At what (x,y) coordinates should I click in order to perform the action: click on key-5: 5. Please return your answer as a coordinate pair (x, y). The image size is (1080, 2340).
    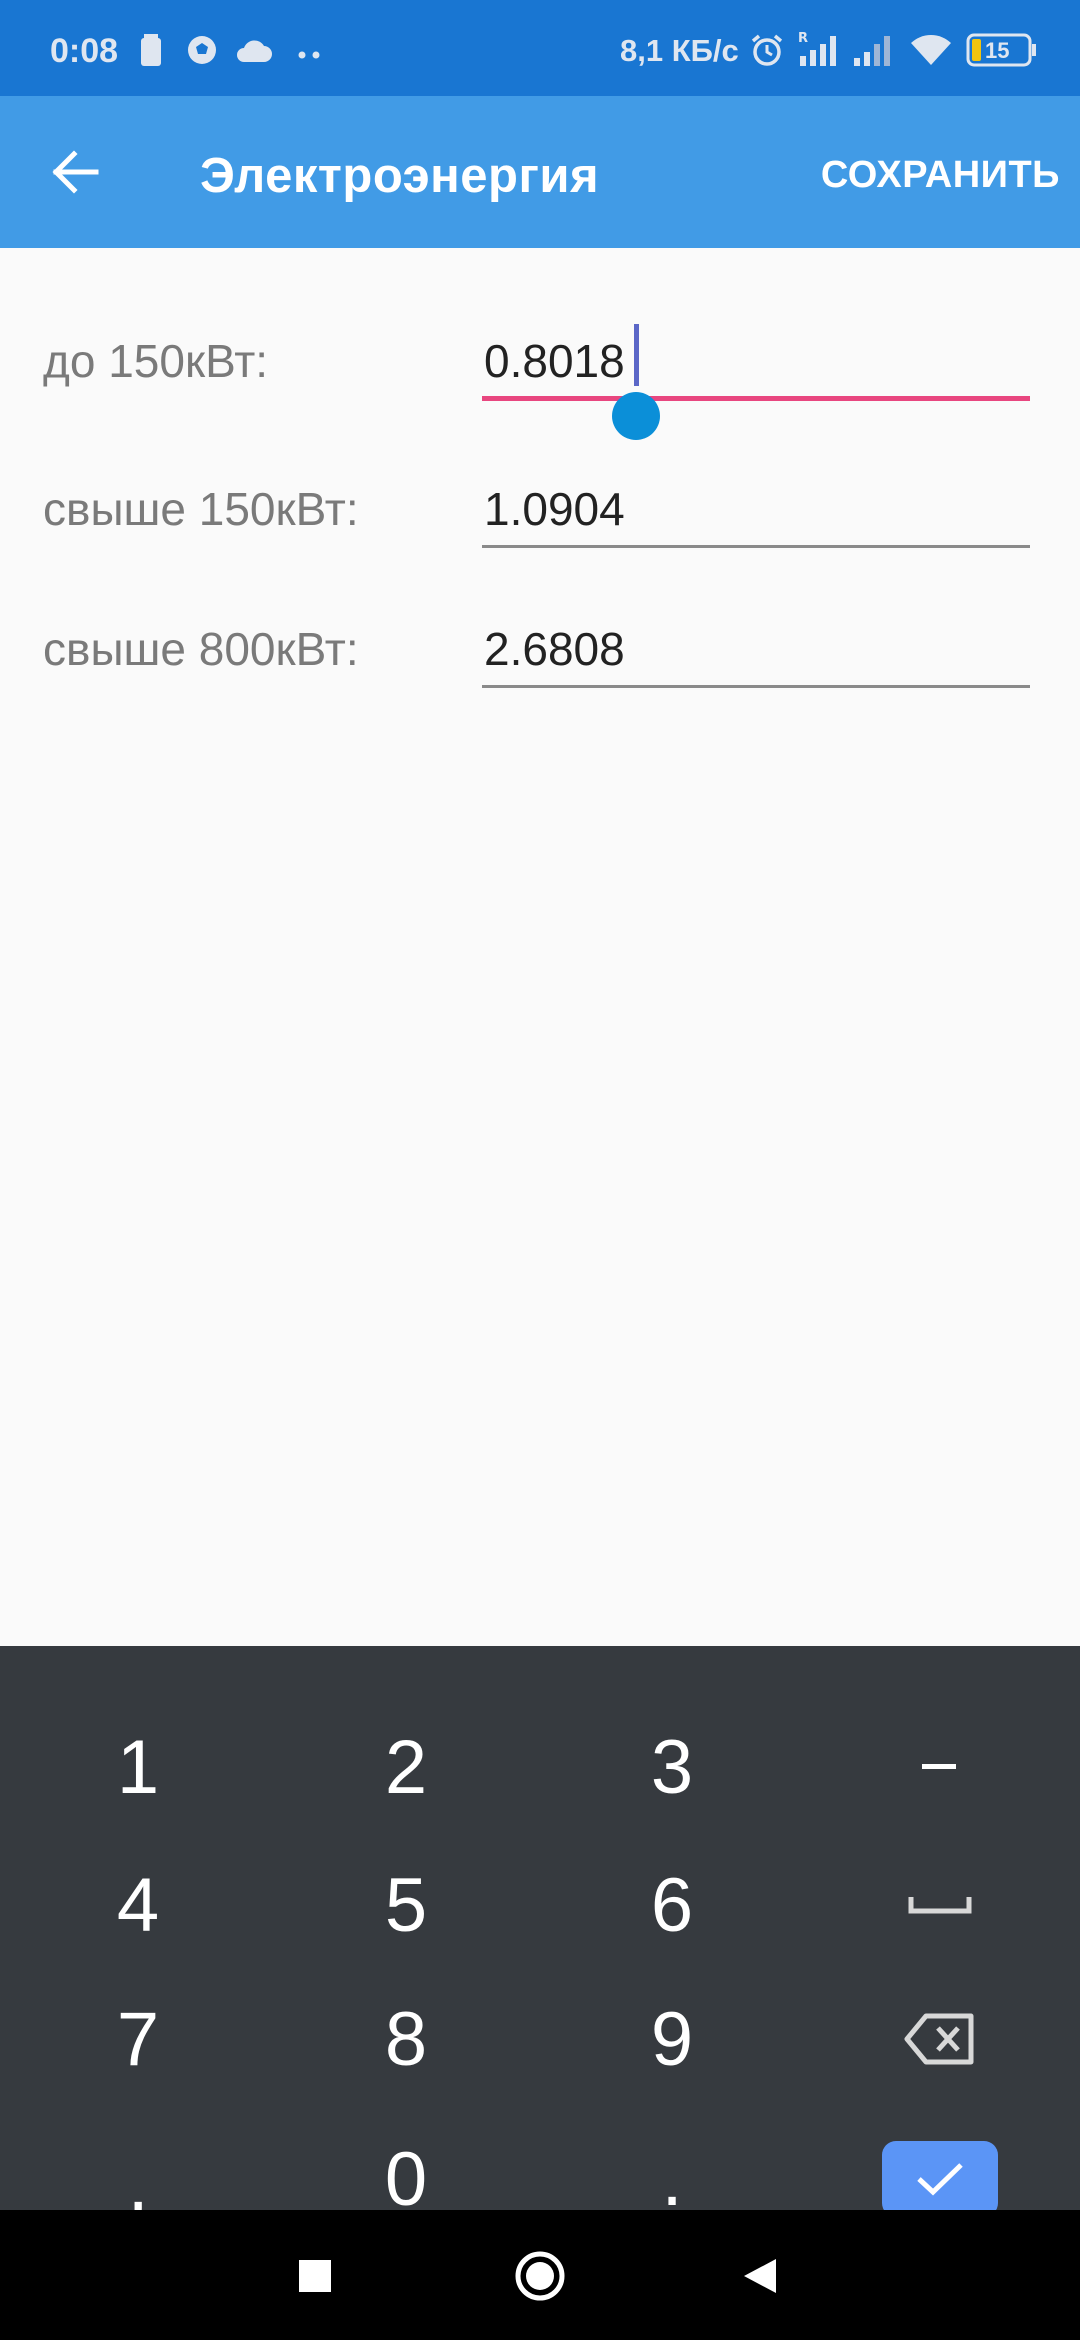
    Looking at the image, I should click on (406, 1905).